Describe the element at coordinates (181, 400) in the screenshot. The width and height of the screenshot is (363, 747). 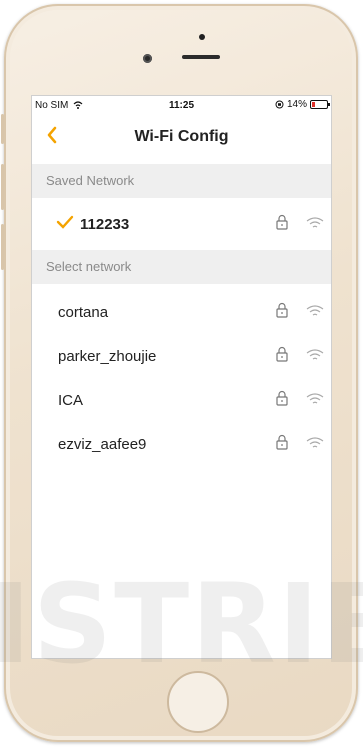
I see `network-row-ica: ICA` at that location.